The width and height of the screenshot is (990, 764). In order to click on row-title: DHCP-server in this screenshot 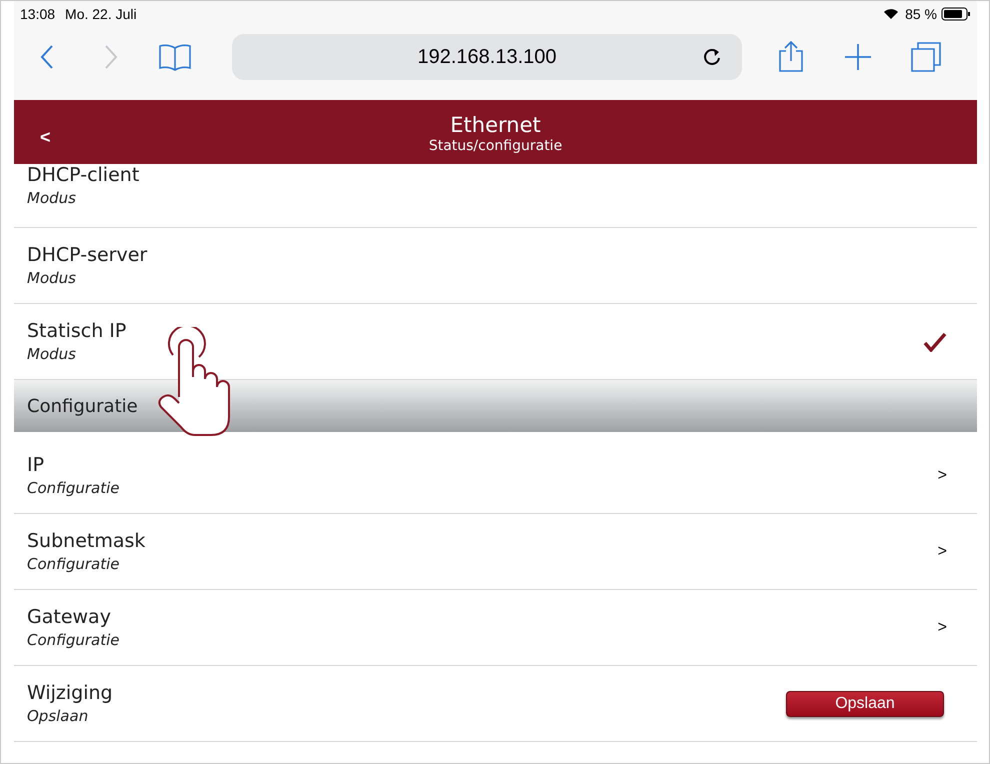, I will do `click(87, 254)`.